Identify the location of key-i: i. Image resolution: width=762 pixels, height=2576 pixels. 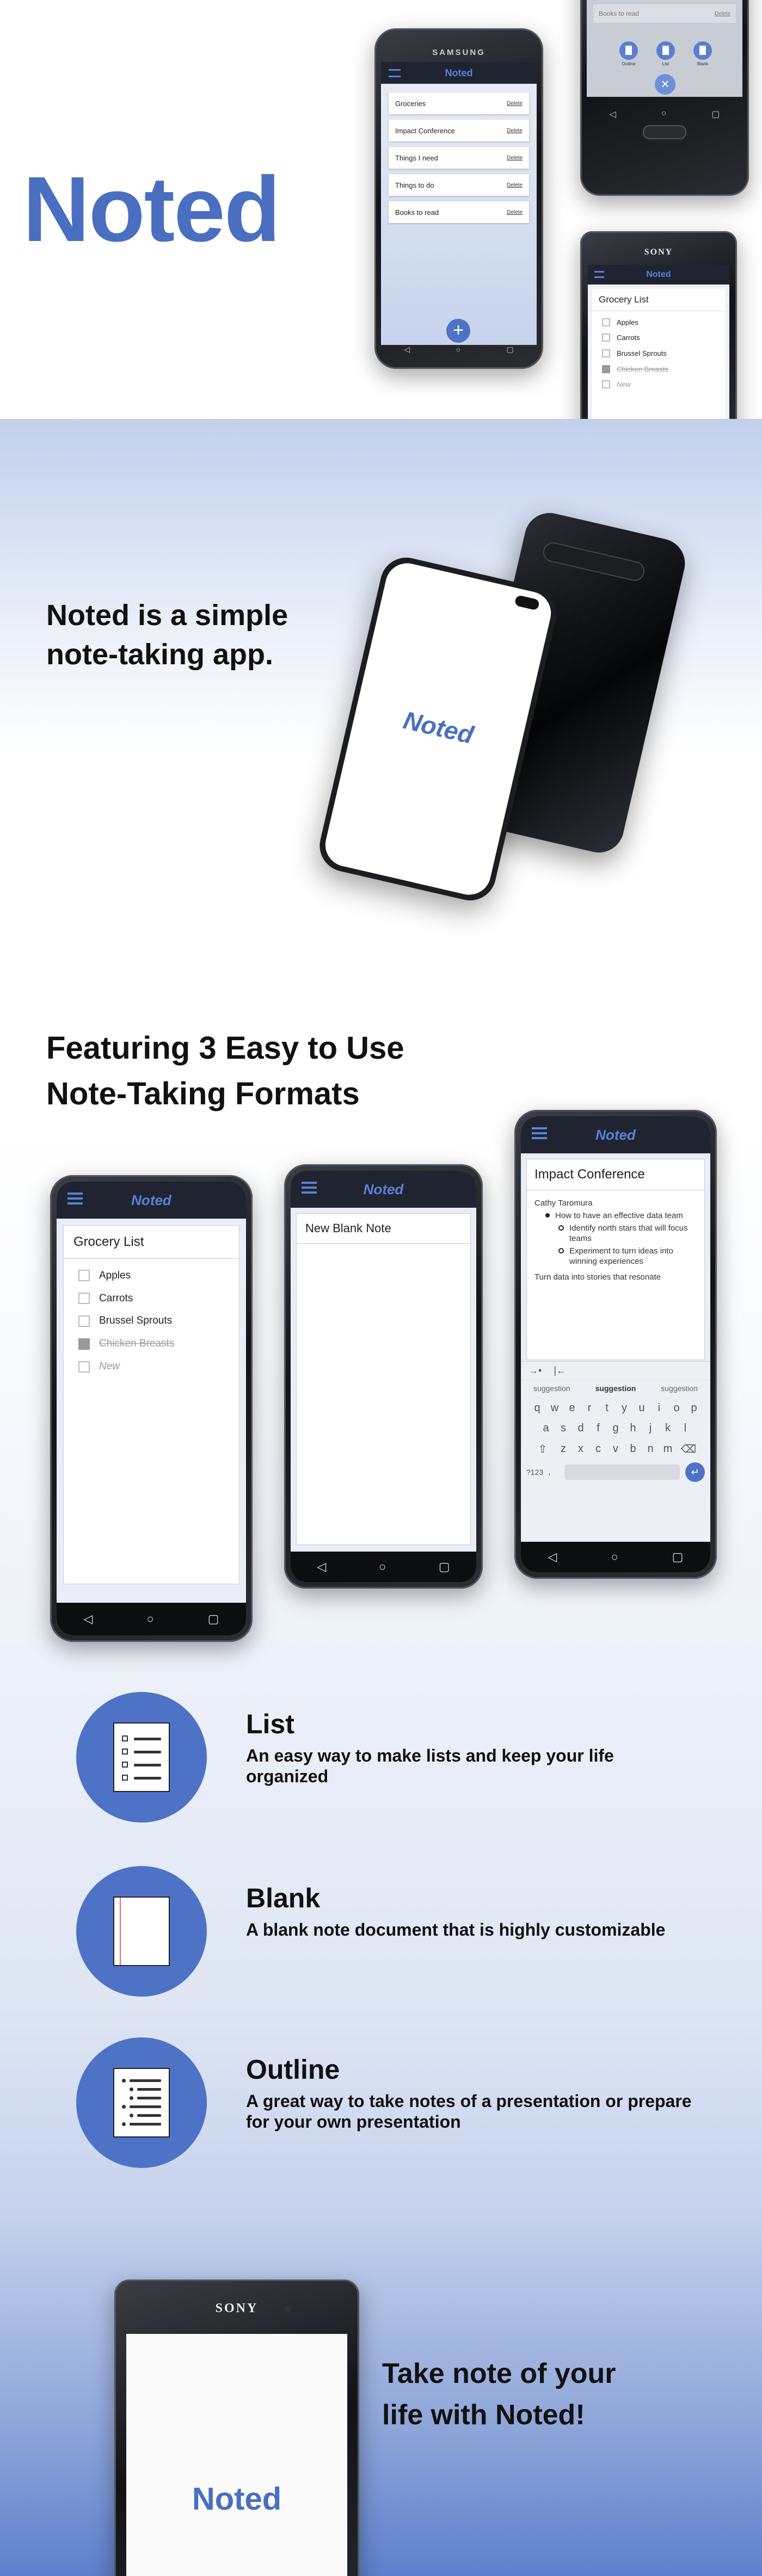
(659, 1408).